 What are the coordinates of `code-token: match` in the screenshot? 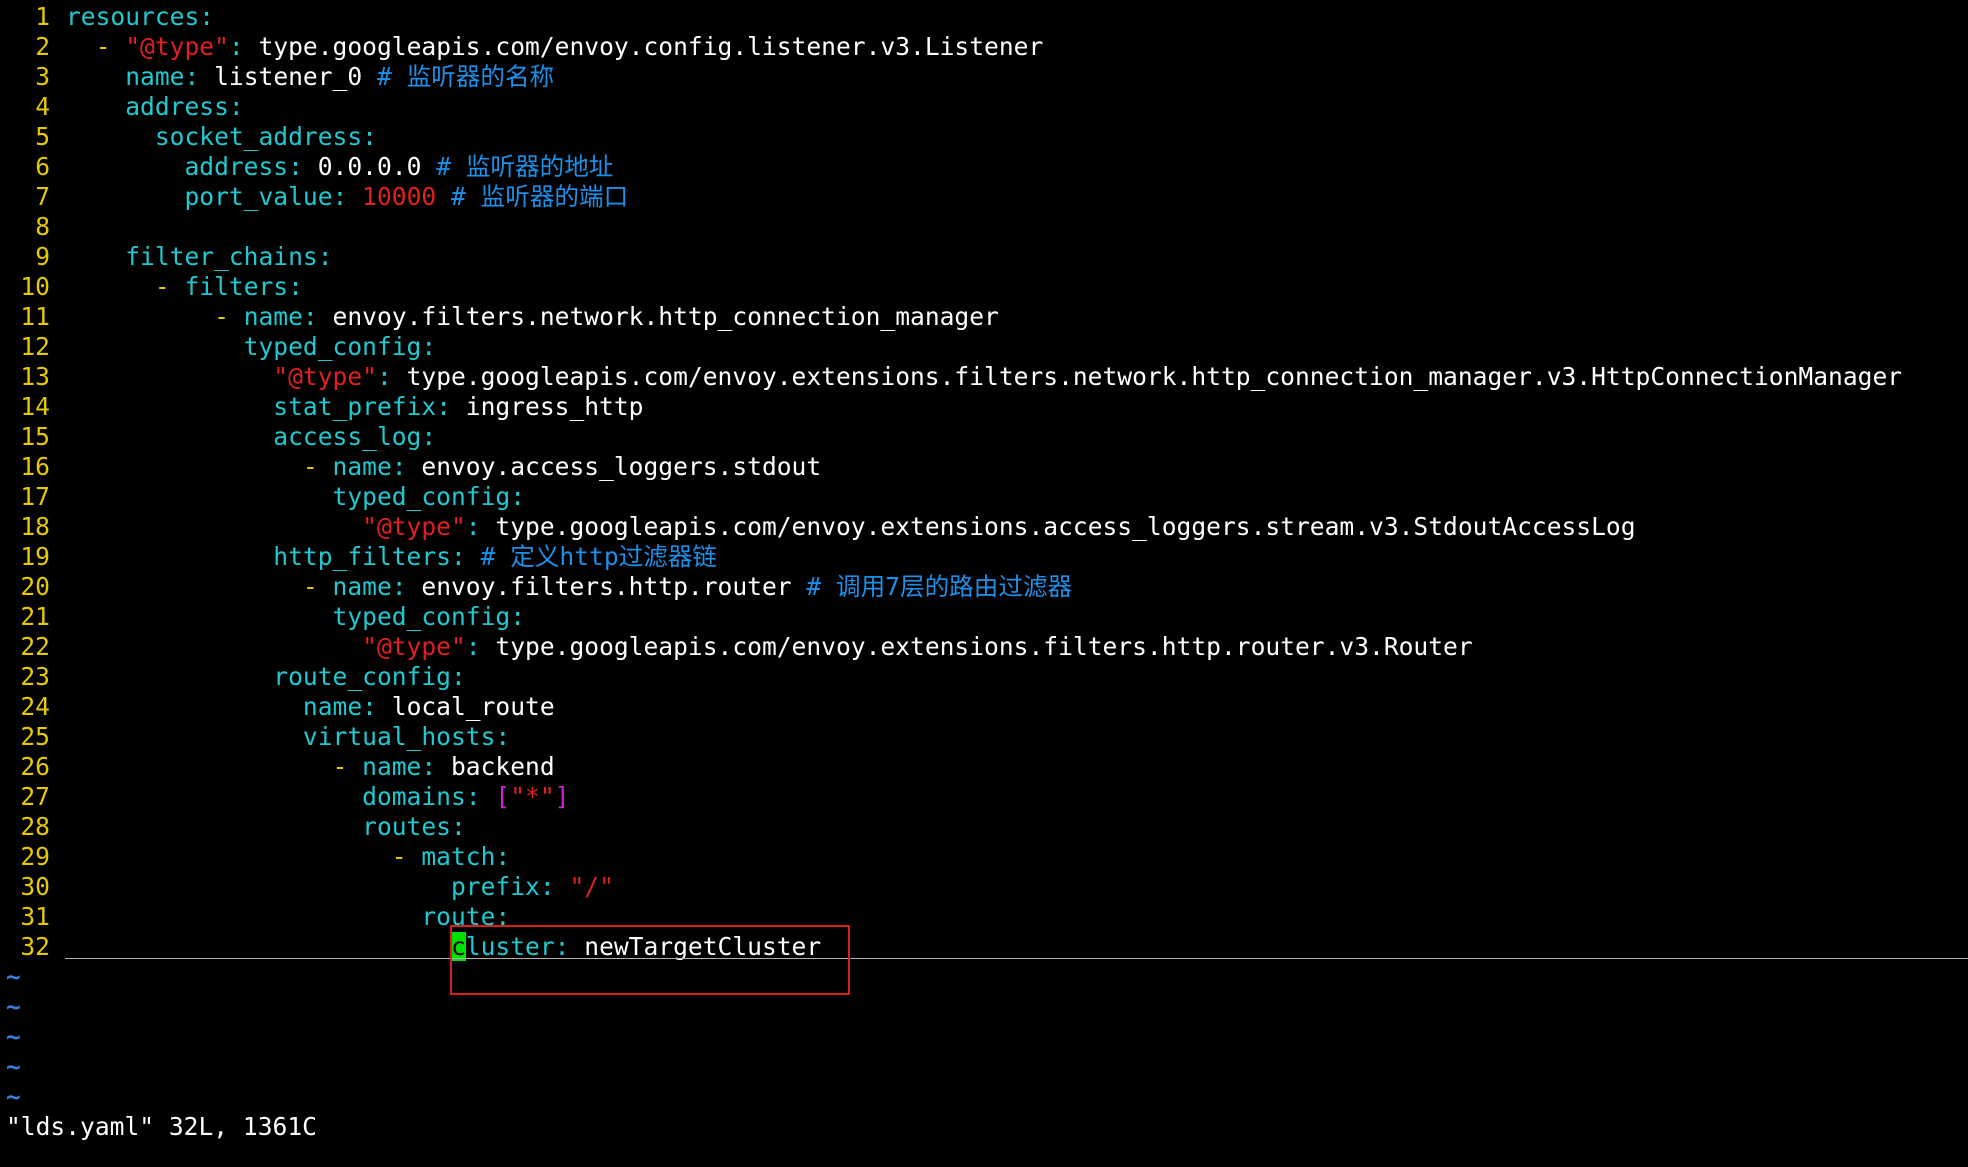 It's located at (458, 856).